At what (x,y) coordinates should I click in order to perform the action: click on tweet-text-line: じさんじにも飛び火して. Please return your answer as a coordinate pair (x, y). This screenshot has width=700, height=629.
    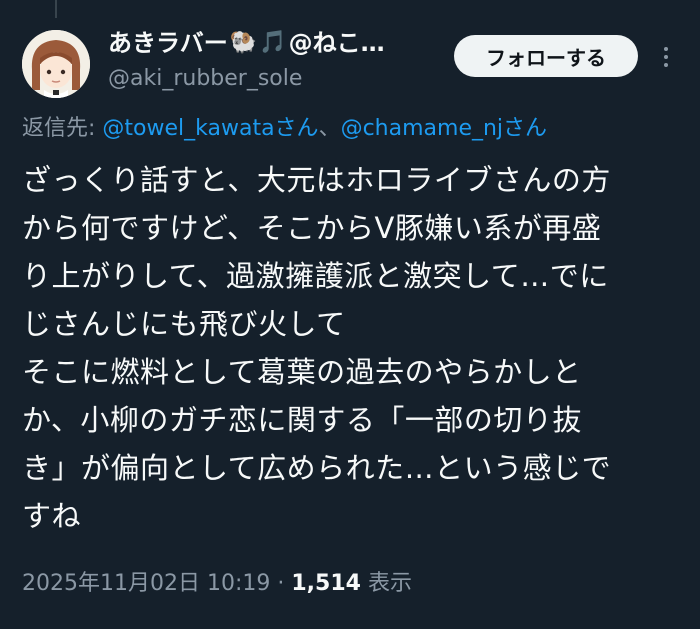
    Looking at the image, I should click on (184, 324).